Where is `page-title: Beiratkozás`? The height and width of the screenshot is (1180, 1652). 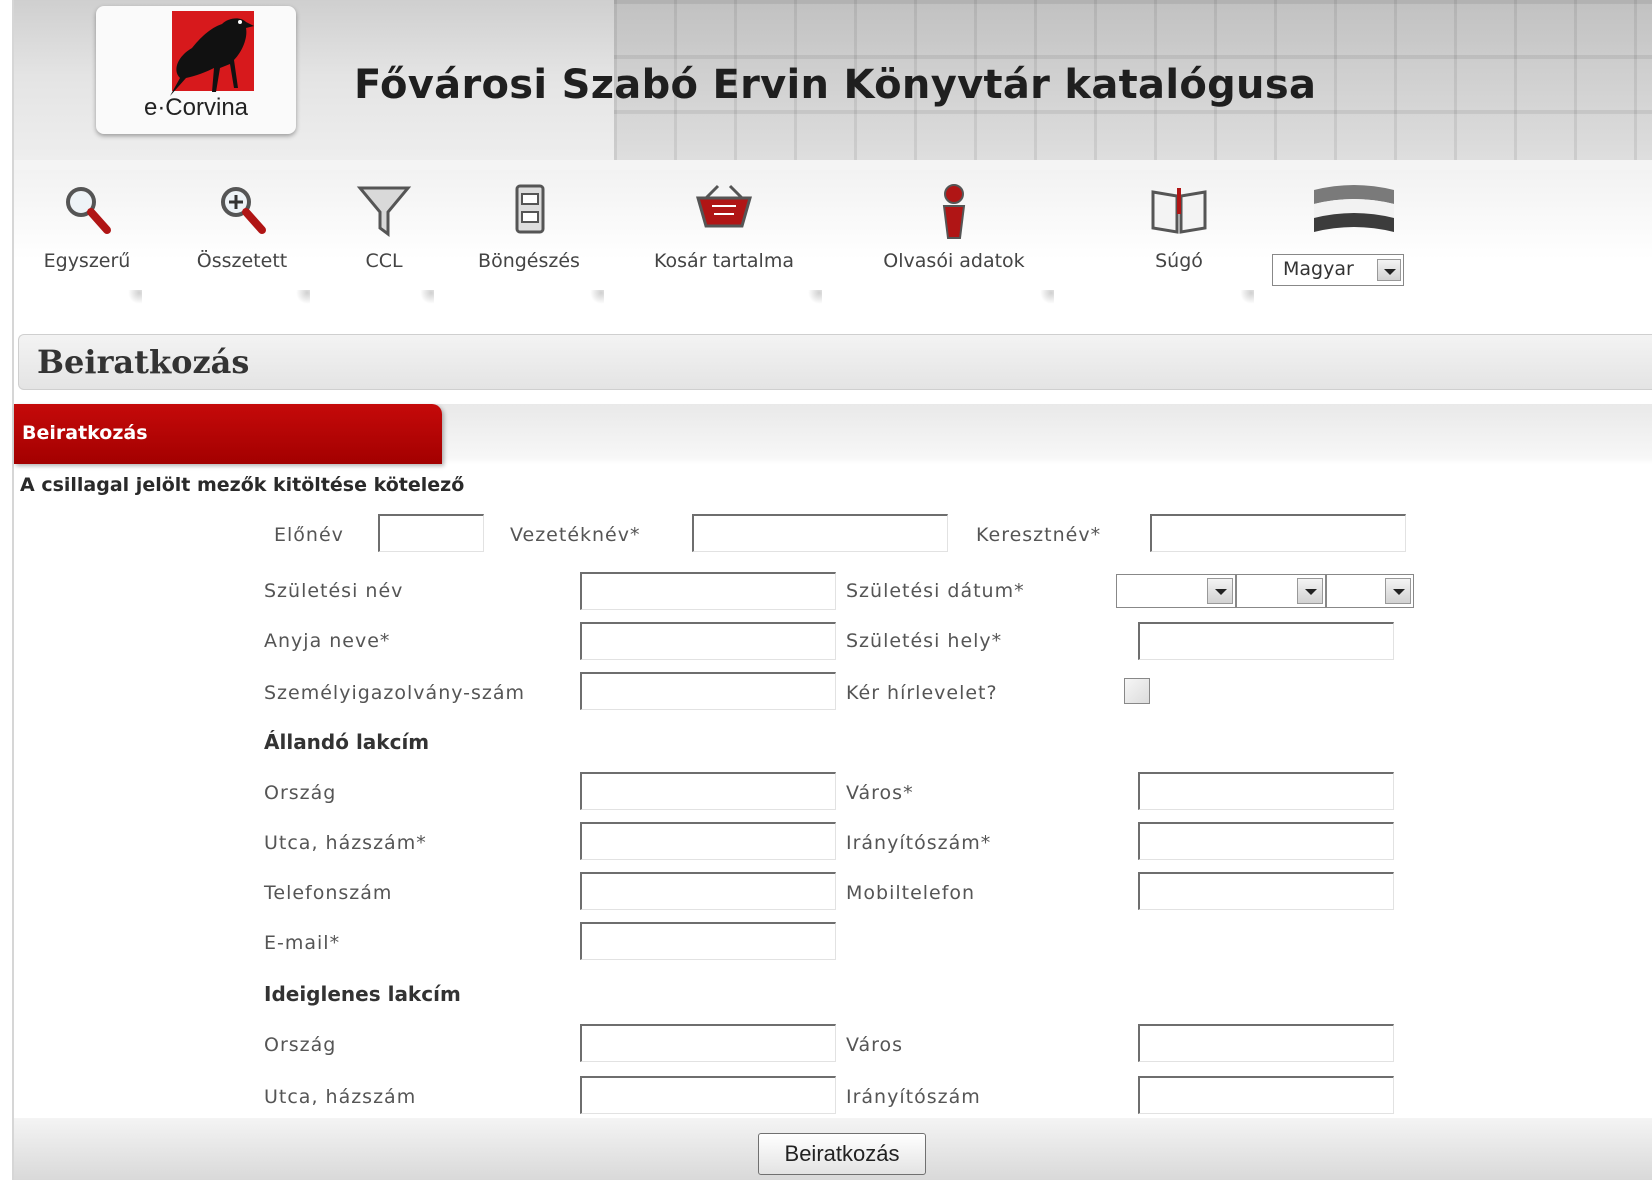 page-title: Beiratkozás is located at coordinates (143, 362).